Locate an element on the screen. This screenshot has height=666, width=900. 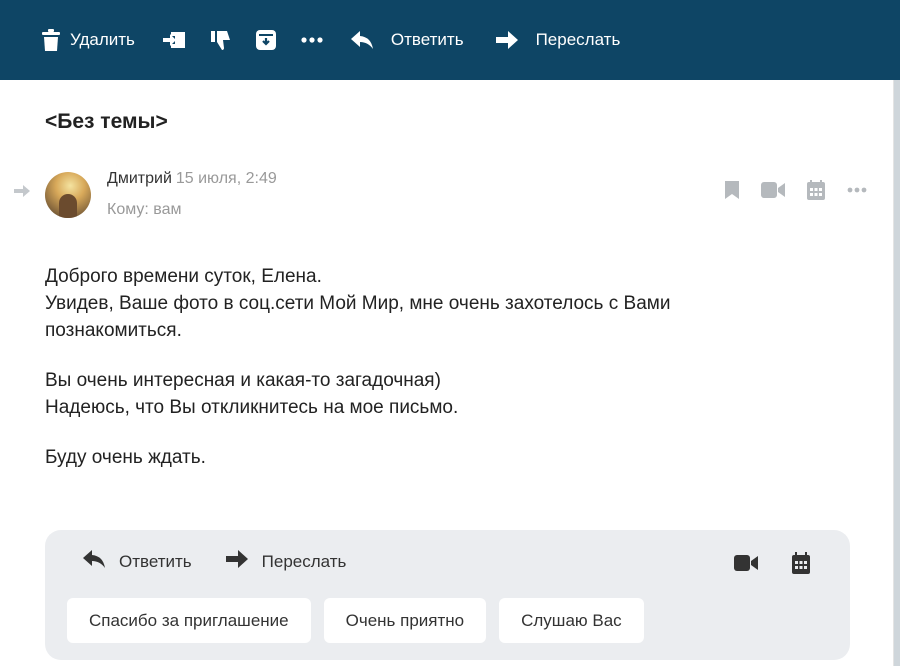
toolbar: Удалить Ответить Переслать is located at coordinates (450, 40).